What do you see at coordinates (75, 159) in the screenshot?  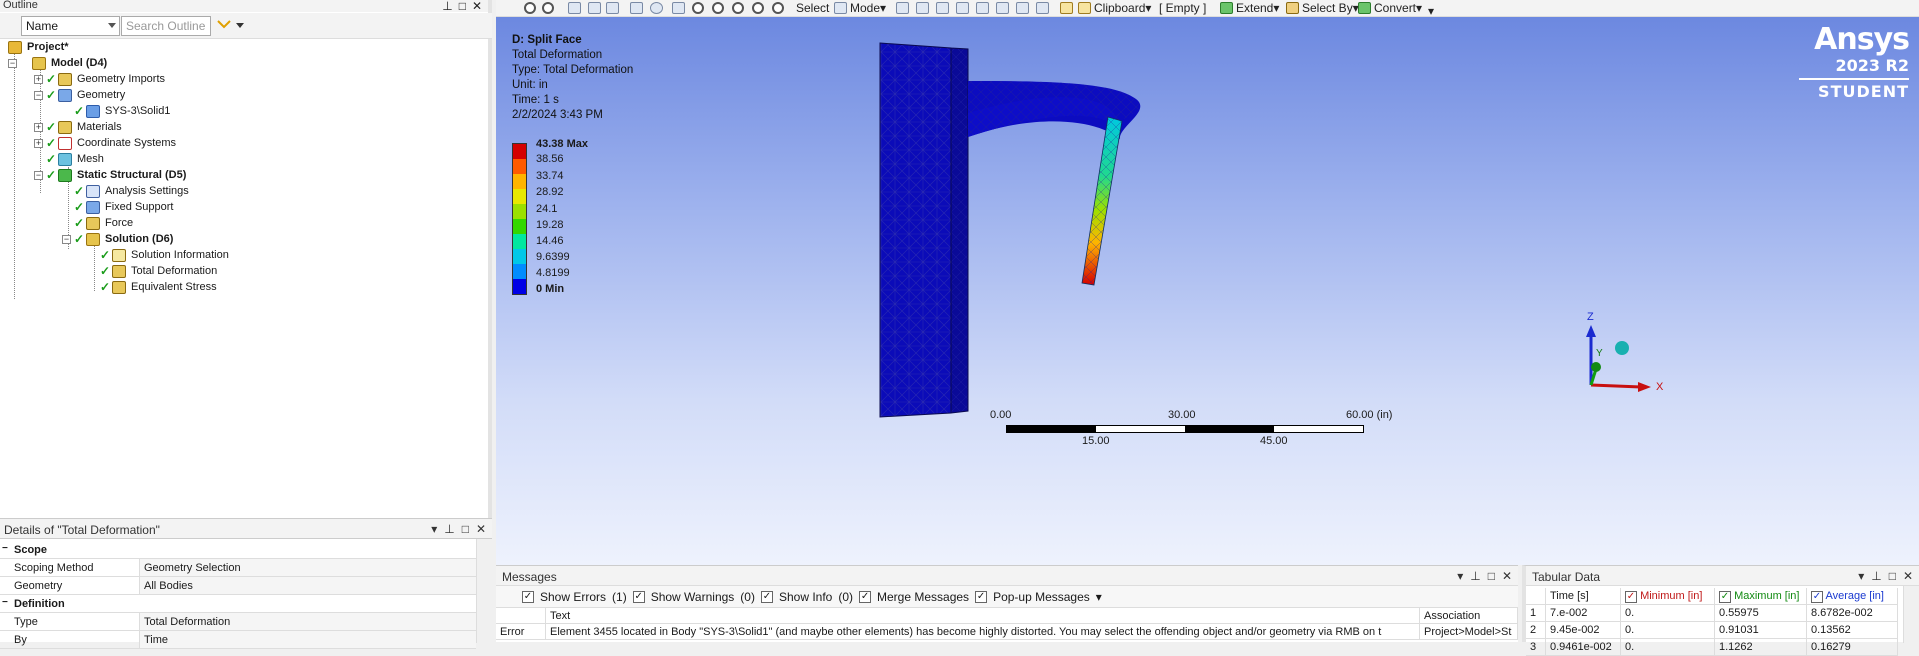 I see `tree-item-mesh: ✓ Mesh` at bounding box center [75, 159].